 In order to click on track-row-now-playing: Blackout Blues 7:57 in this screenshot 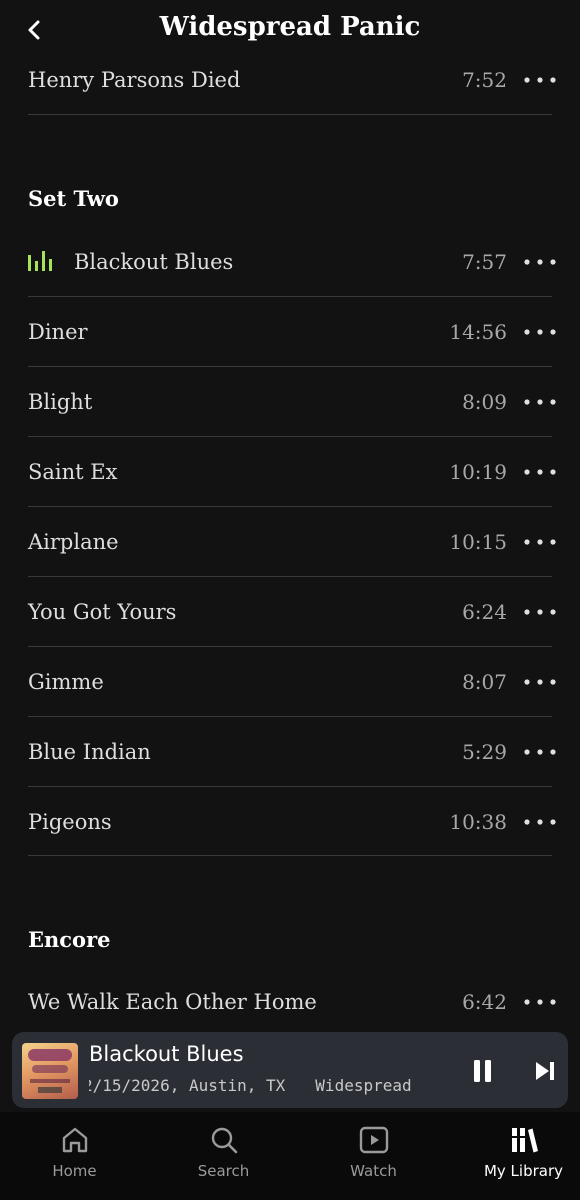, I will do `click(292, 262)`.